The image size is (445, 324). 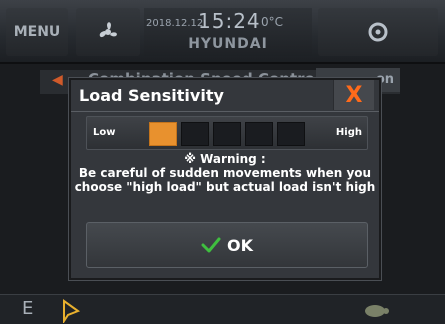 What do you see at coordinates (72, 311) in the screenshot?
I see `work-mode-icon` at bounding box center [72, 311].